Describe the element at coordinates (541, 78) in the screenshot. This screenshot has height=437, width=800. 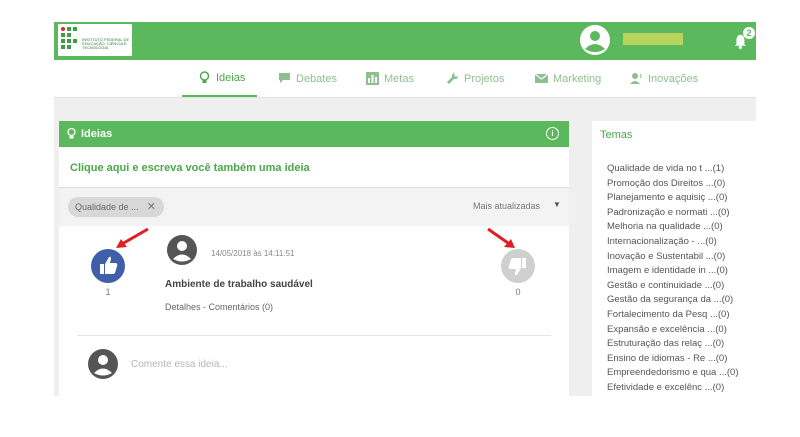
I see `mail-icon` at that location.